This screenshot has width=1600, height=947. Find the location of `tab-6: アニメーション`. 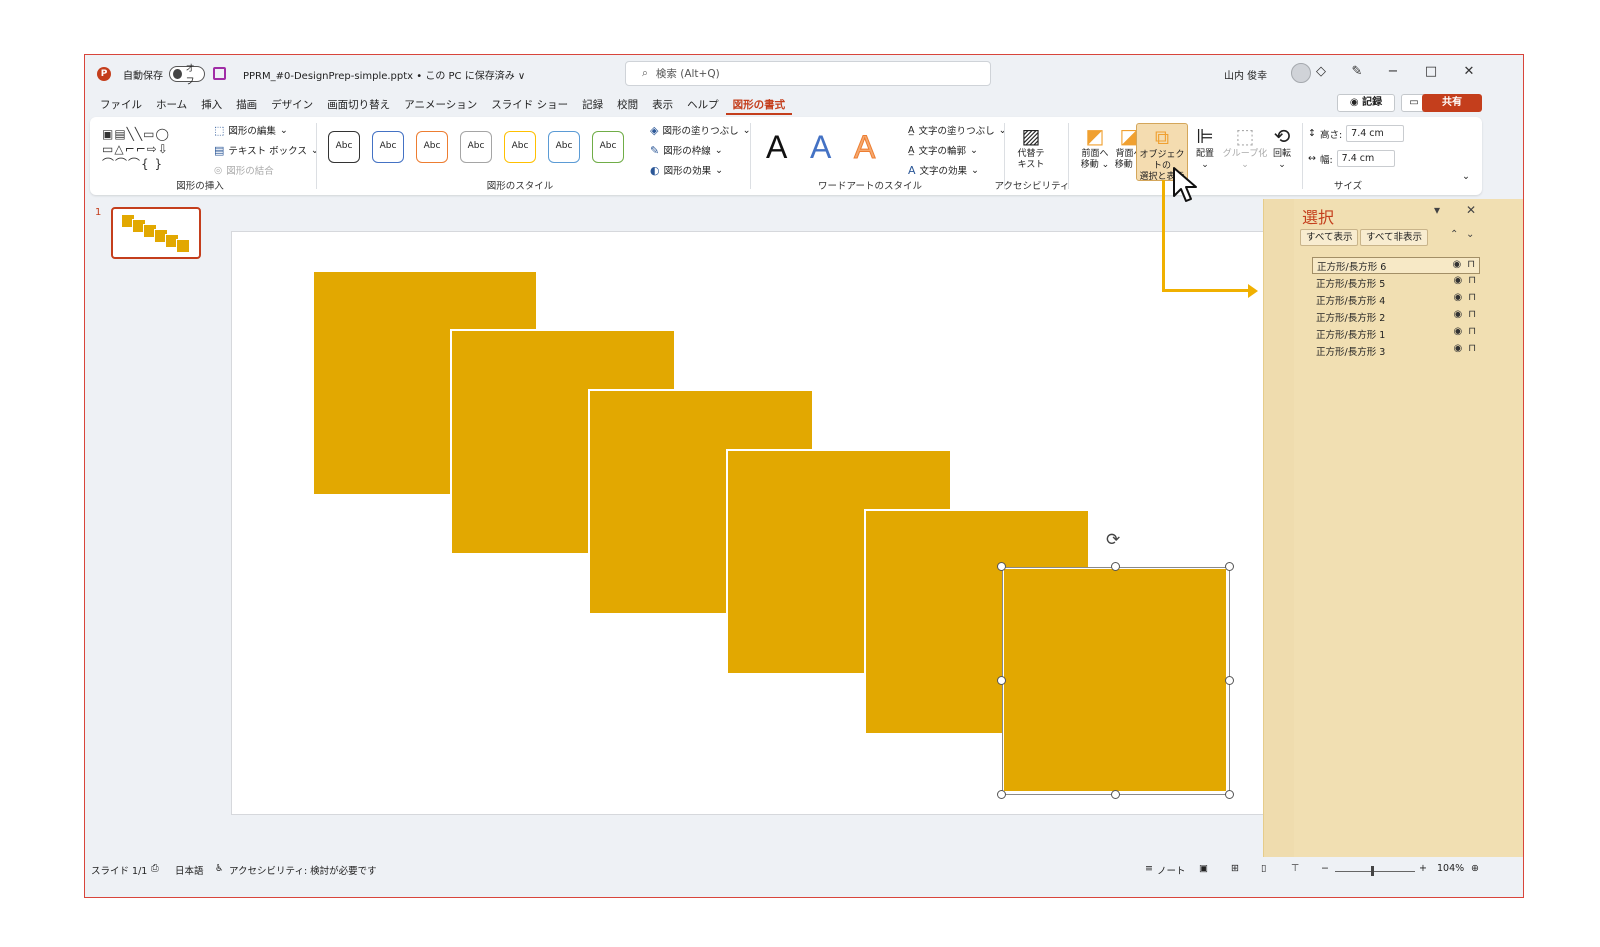

tab-6: アニメーション is located at coordinates (440, 105).